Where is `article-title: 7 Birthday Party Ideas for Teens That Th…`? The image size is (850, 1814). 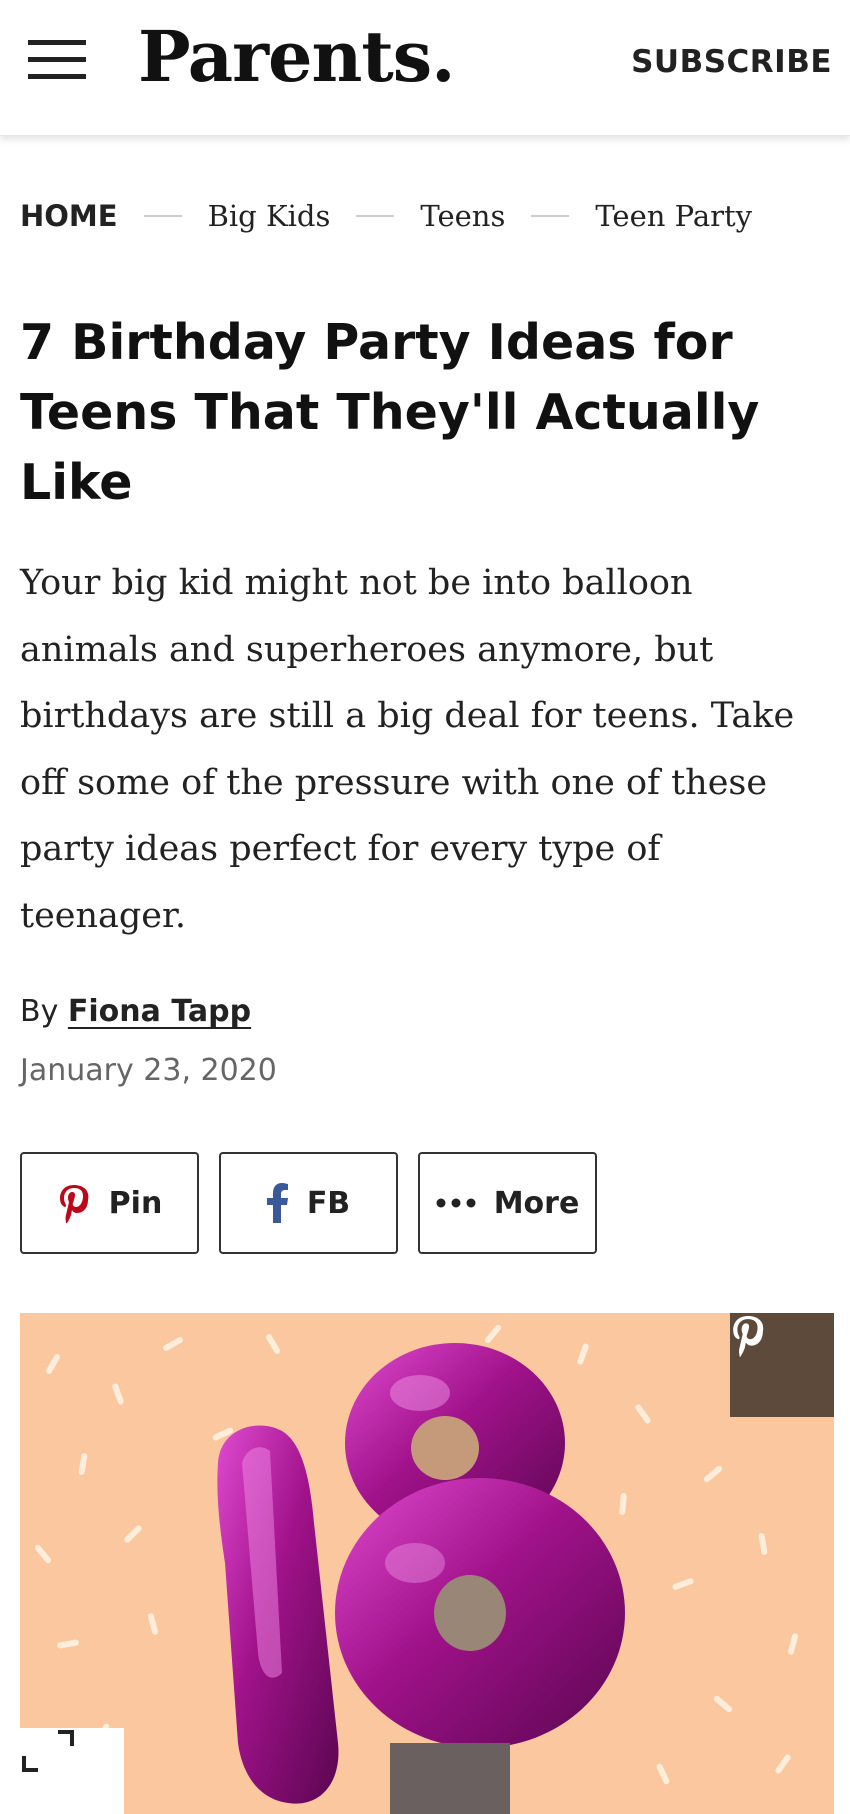
article-title: 7 Birthday Party Ideas for Teens That Th… is located at coordinates (390, 412).